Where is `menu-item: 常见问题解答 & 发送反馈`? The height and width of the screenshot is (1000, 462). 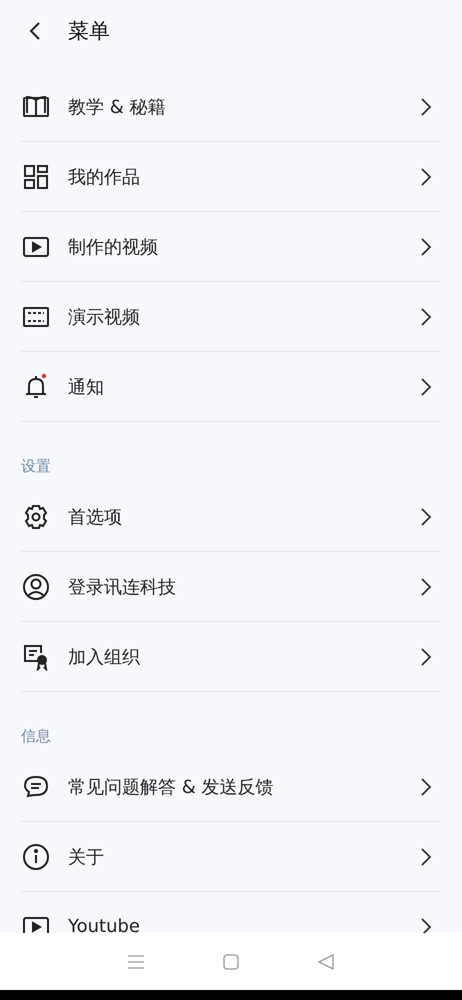 menu-item: 常见问题解答 & 发送反馈 is located at coordinates (231, 787).